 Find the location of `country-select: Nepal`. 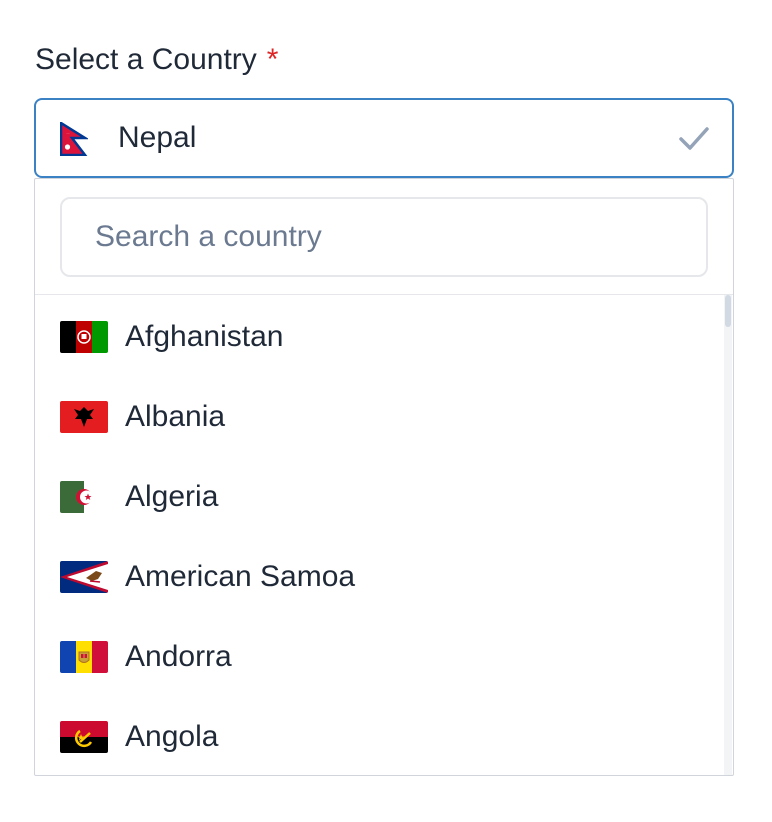

country-select: Nepal is located at coordinates (384, 138).